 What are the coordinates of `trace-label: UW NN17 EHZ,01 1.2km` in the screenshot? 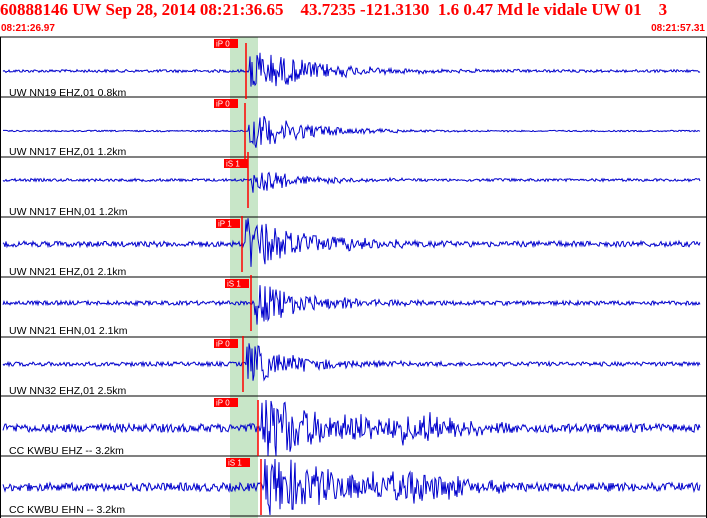 It's located at (68, 152).